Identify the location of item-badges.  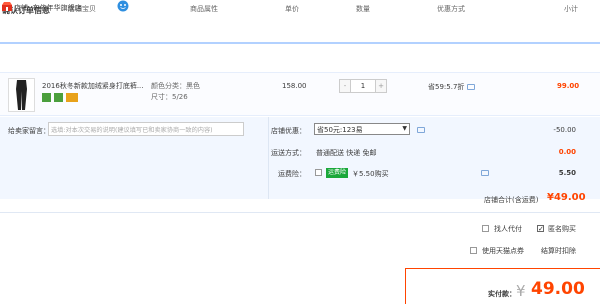
(60, 97).